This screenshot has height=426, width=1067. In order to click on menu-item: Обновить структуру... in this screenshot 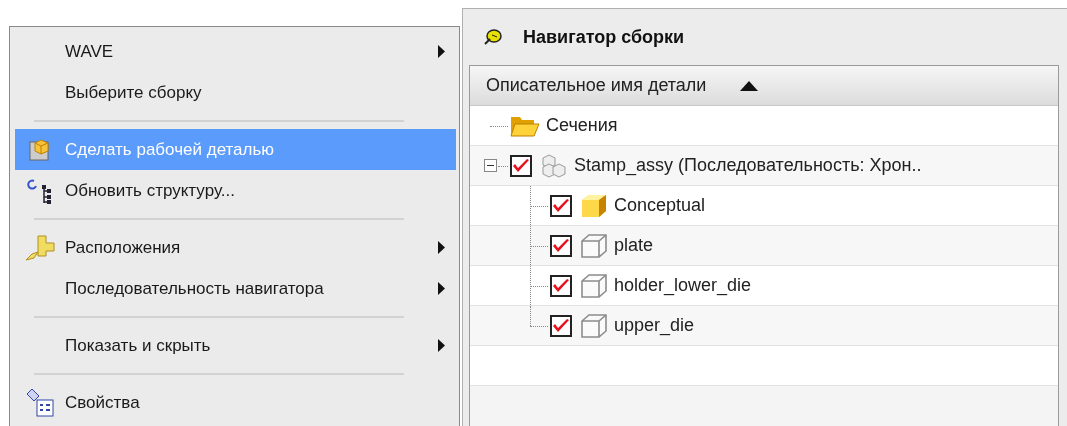, I will do `click(235, 190)`.